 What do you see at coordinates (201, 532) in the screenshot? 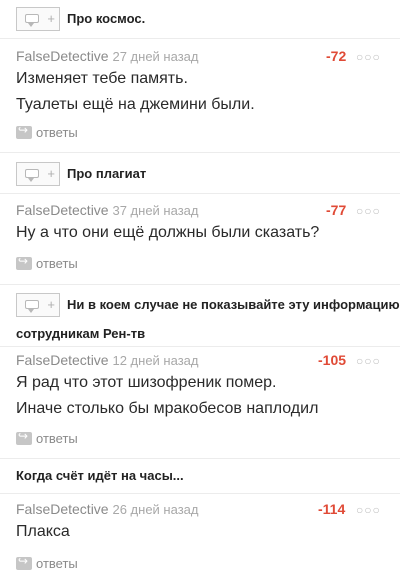
I see `comment-text: Плакса` at bounding box center [201, 532].